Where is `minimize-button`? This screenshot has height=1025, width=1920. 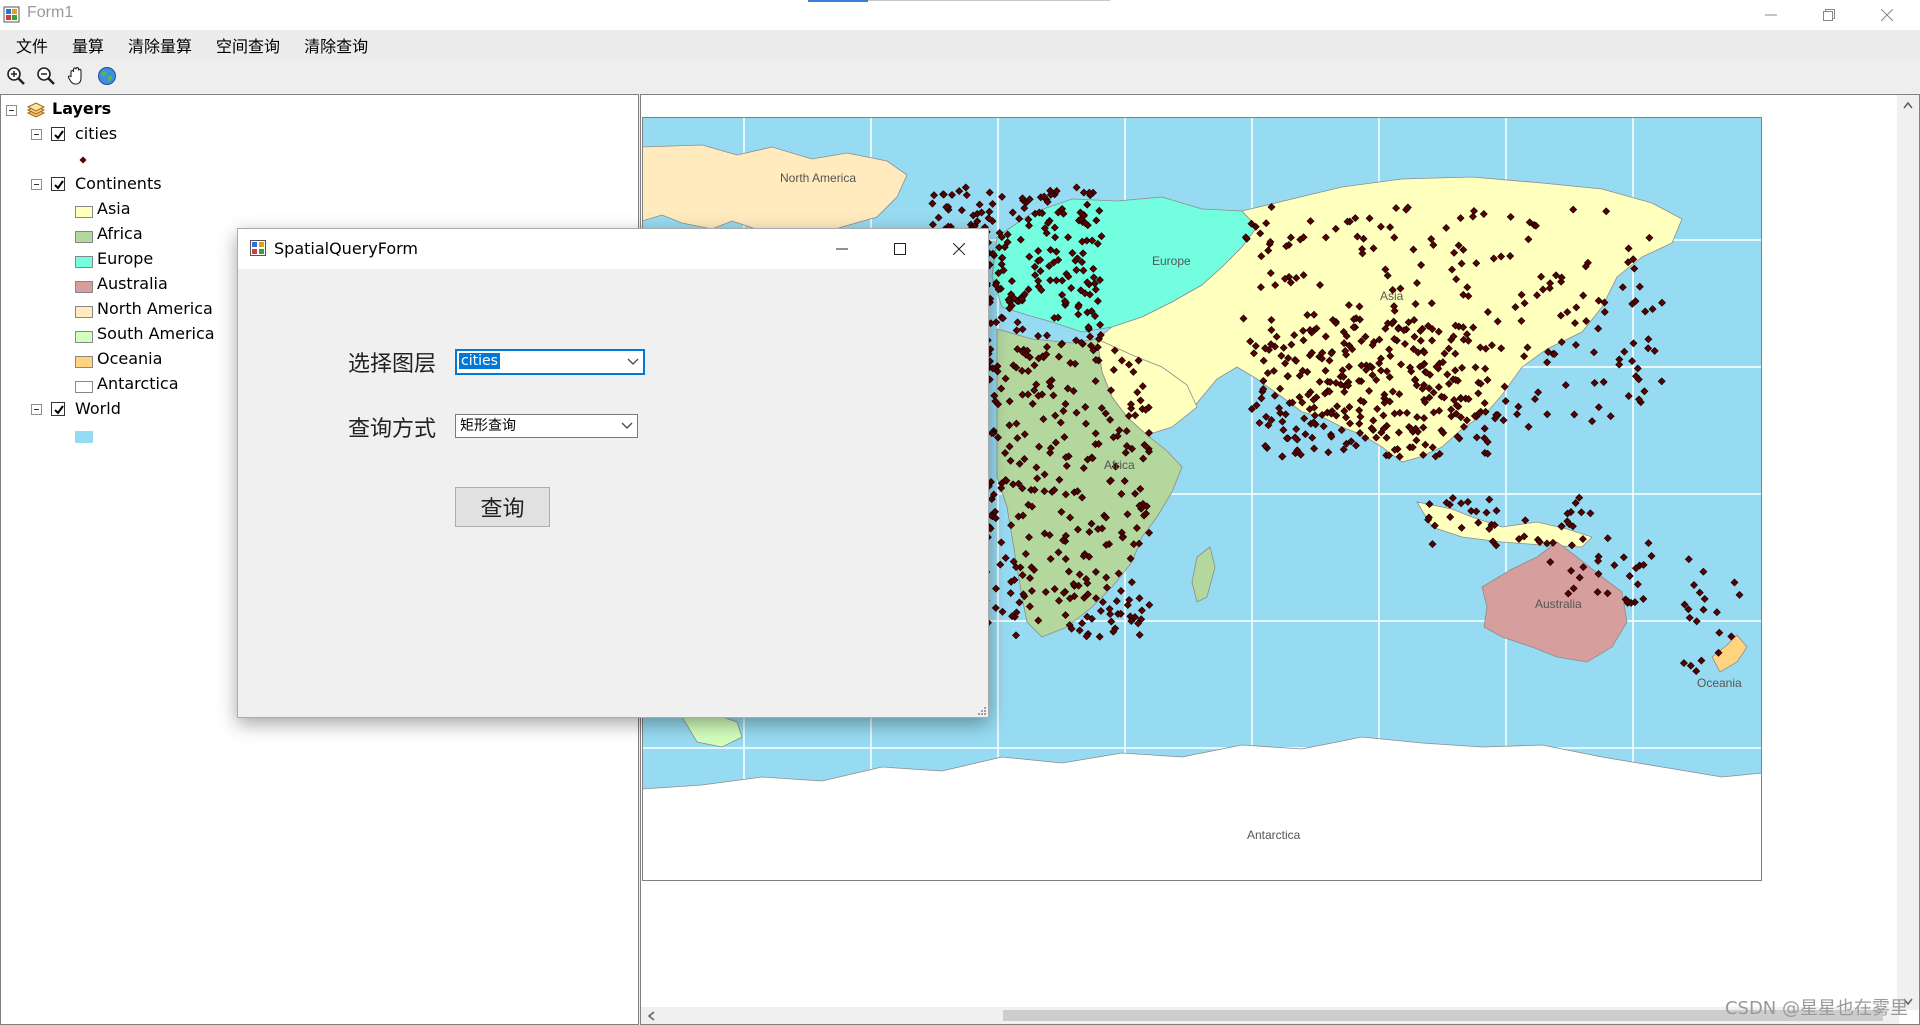
minimize-button is located at coordinates (1771, 15).